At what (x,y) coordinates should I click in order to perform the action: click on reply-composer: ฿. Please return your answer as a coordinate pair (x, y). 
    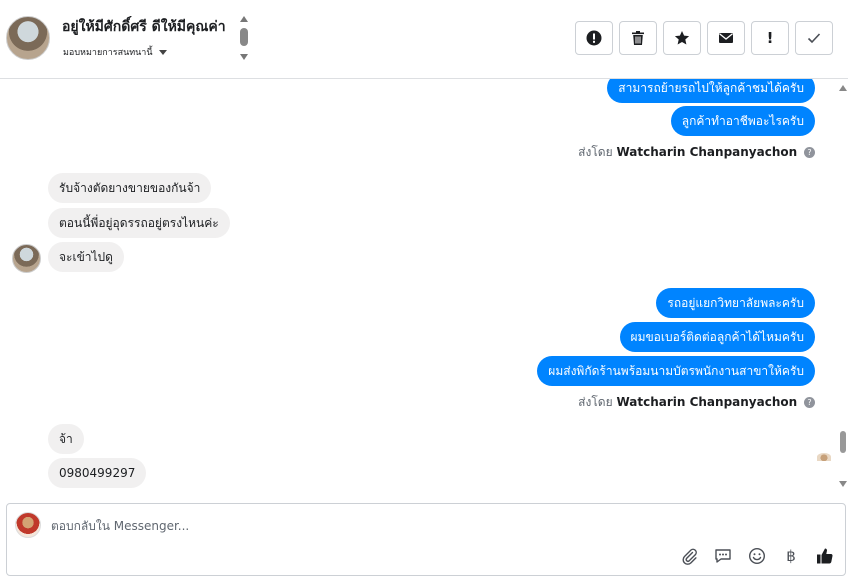
    Looking at the image, I should click on (426, 539).